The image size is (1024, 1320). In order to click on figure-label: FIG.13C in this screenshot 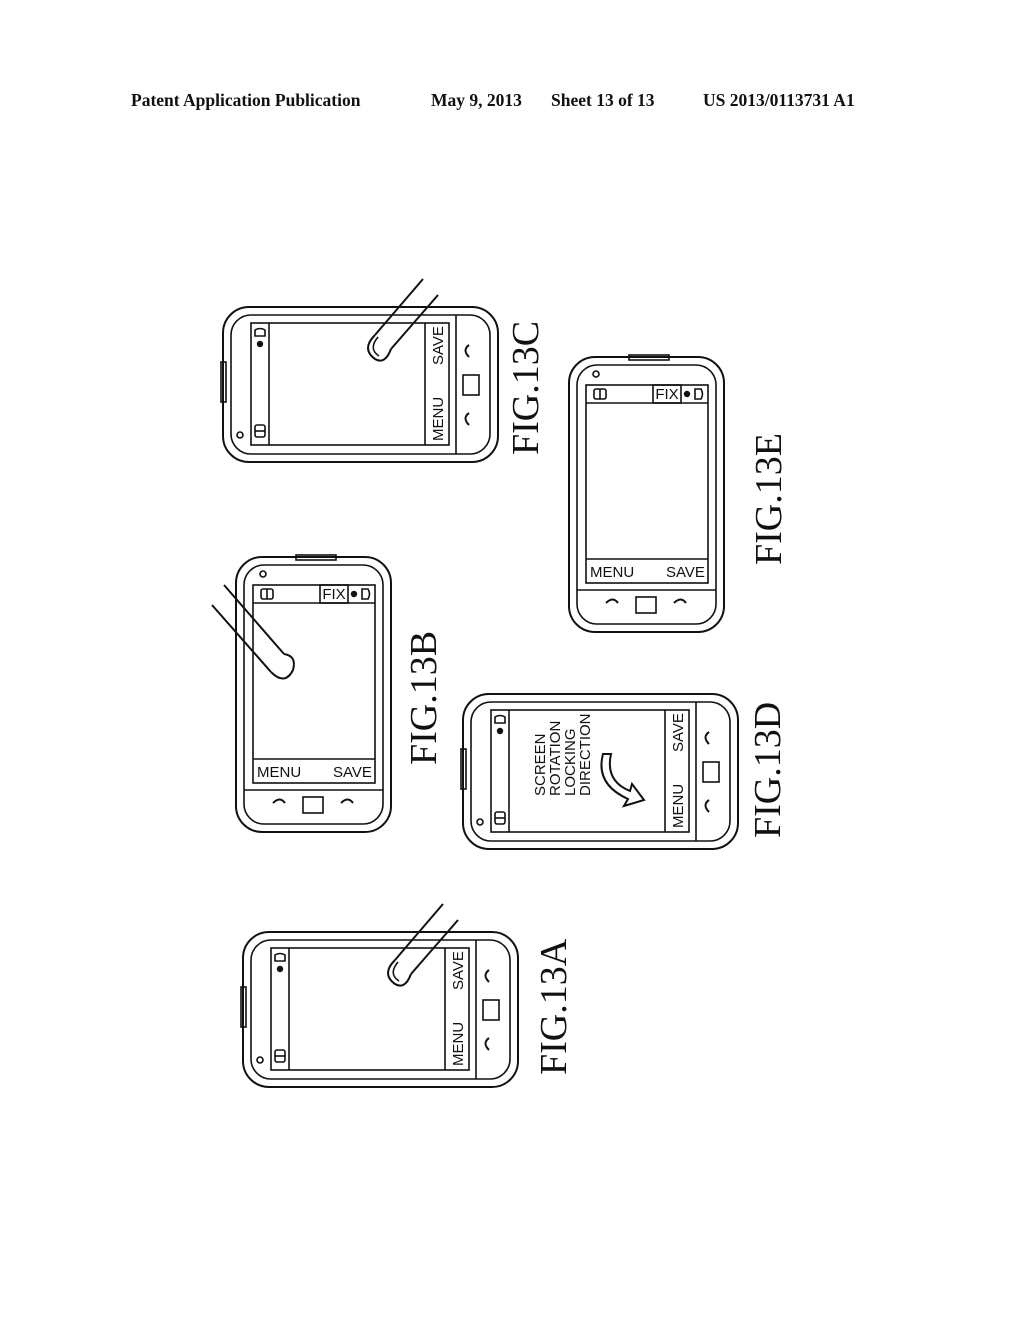, I will do `click(526, 388)`.